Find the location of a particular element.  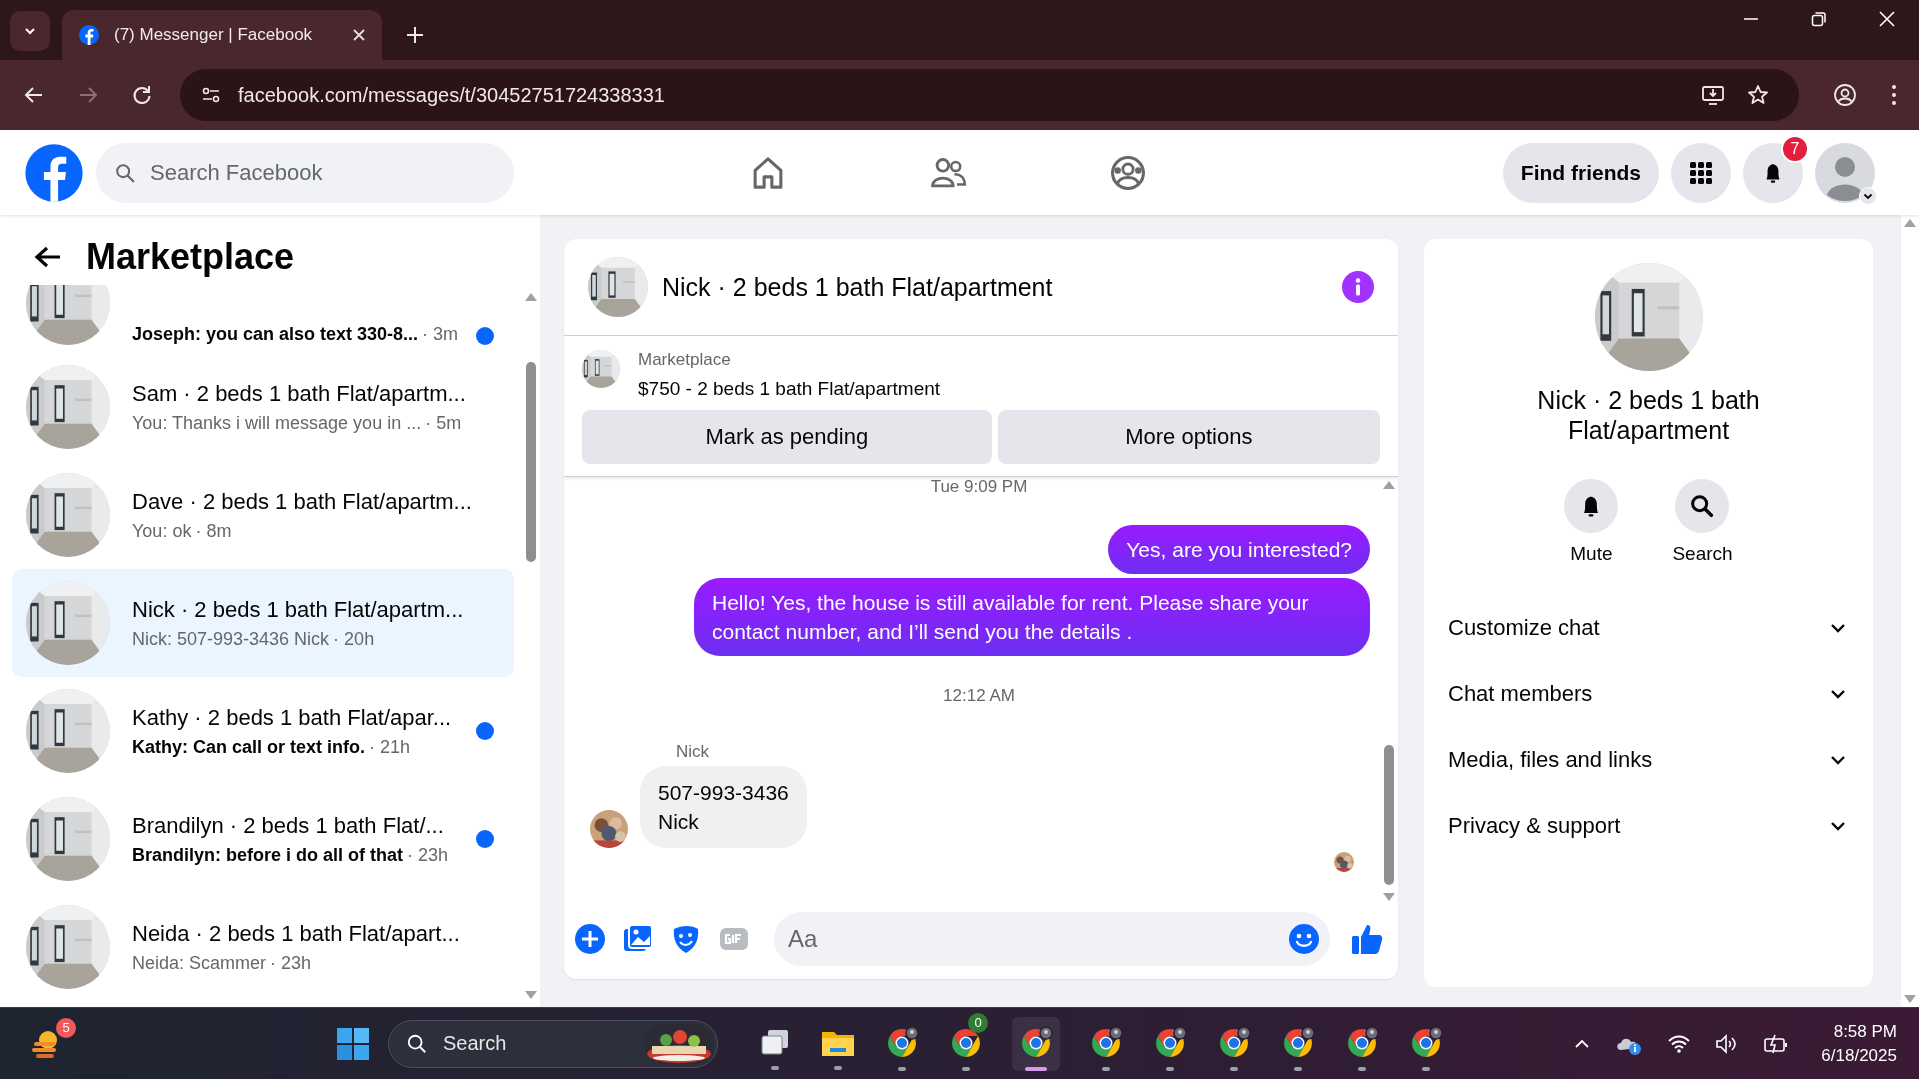

groups-icon is located at coordinates (1127, 172).